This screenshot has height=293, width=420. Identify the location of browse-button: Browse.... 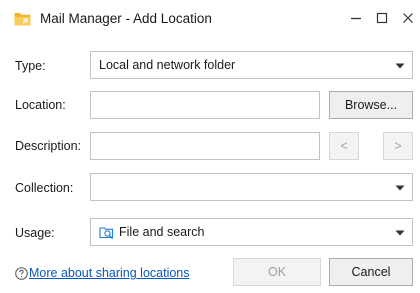
(371, 105).